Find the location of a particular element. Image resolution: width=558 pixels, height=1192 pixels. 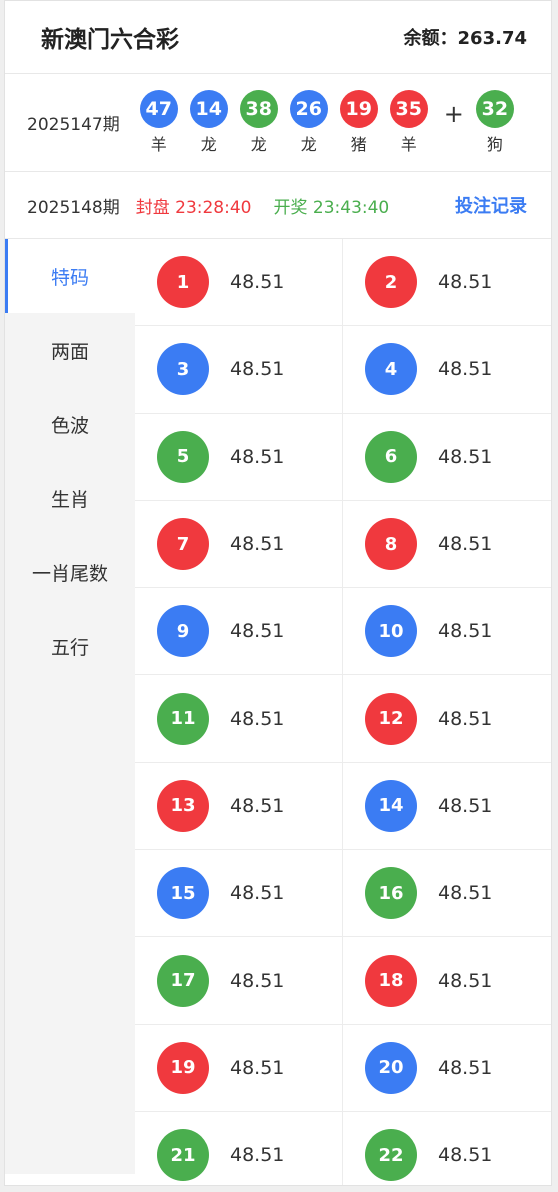

number-cell: 7 48.51 is located at coordinates (239, 544).